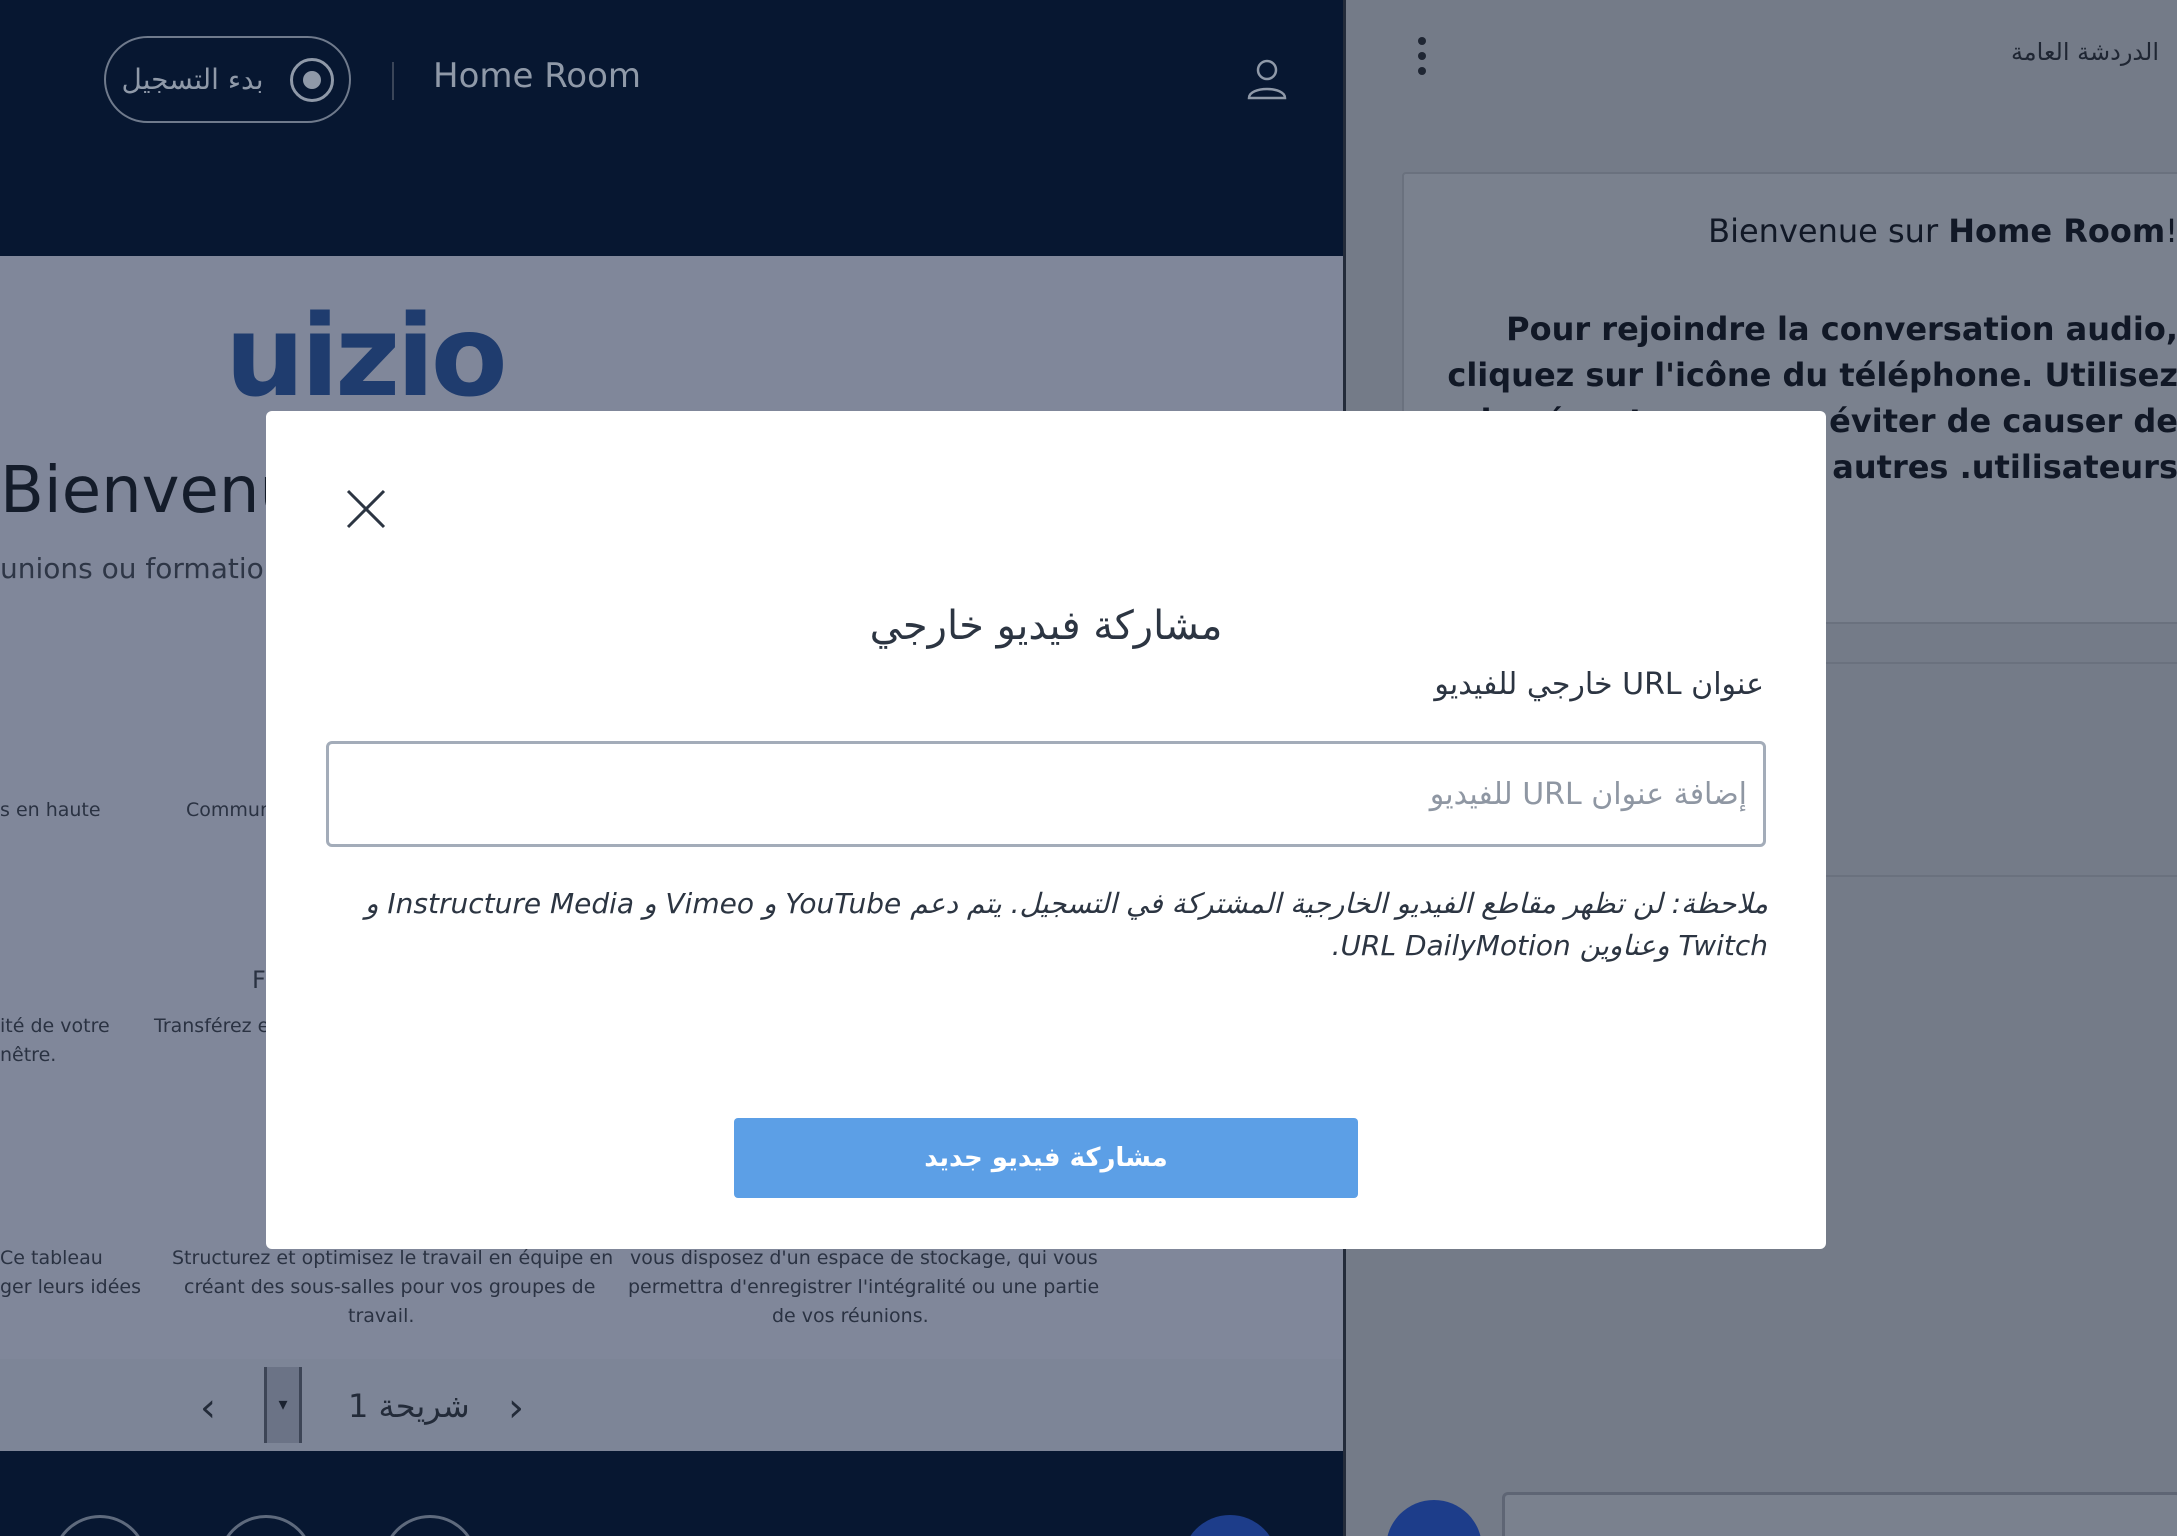 This screenshot has height=1536, width=2177. I want to click on user-icon, so click(1267, 78).